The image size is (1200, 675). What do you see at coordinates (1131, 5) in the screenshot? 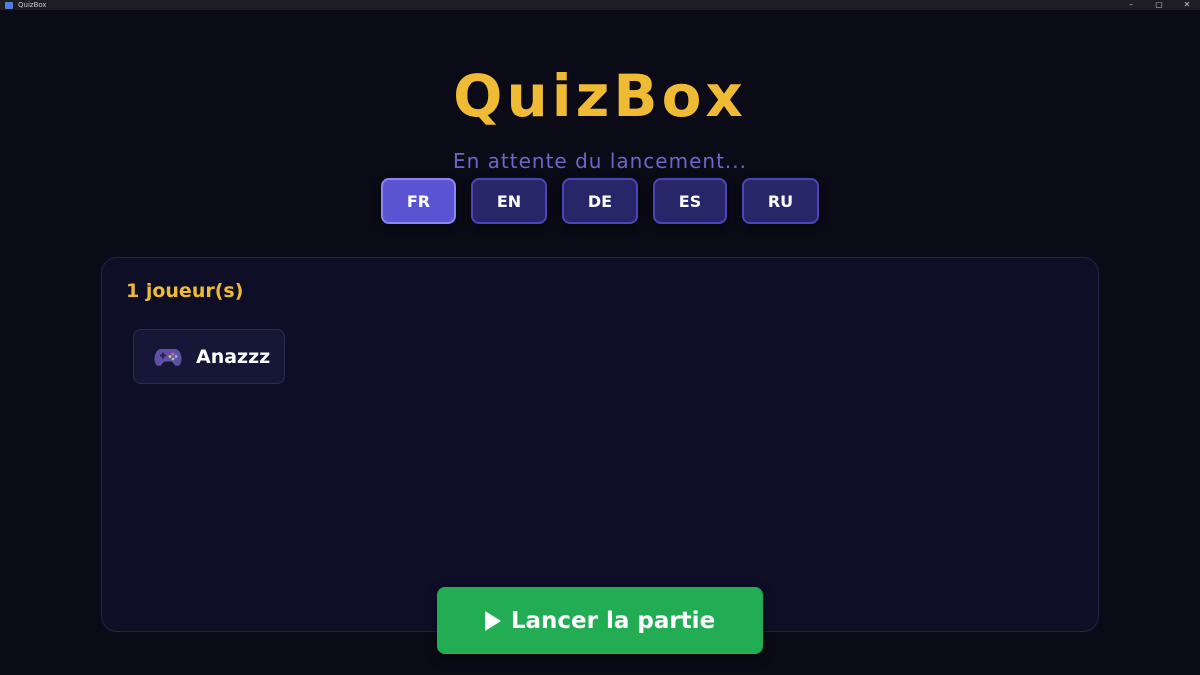
I see `minimize-button: –` at bounding box center [1131, 5].